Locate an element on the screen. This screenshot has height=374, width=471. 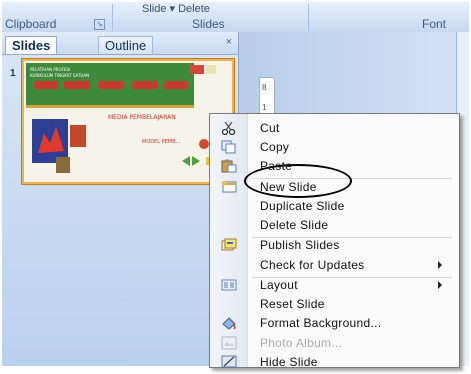
menu-item-check-for-updates: Check for Updates is located at coordinates (334, 265).